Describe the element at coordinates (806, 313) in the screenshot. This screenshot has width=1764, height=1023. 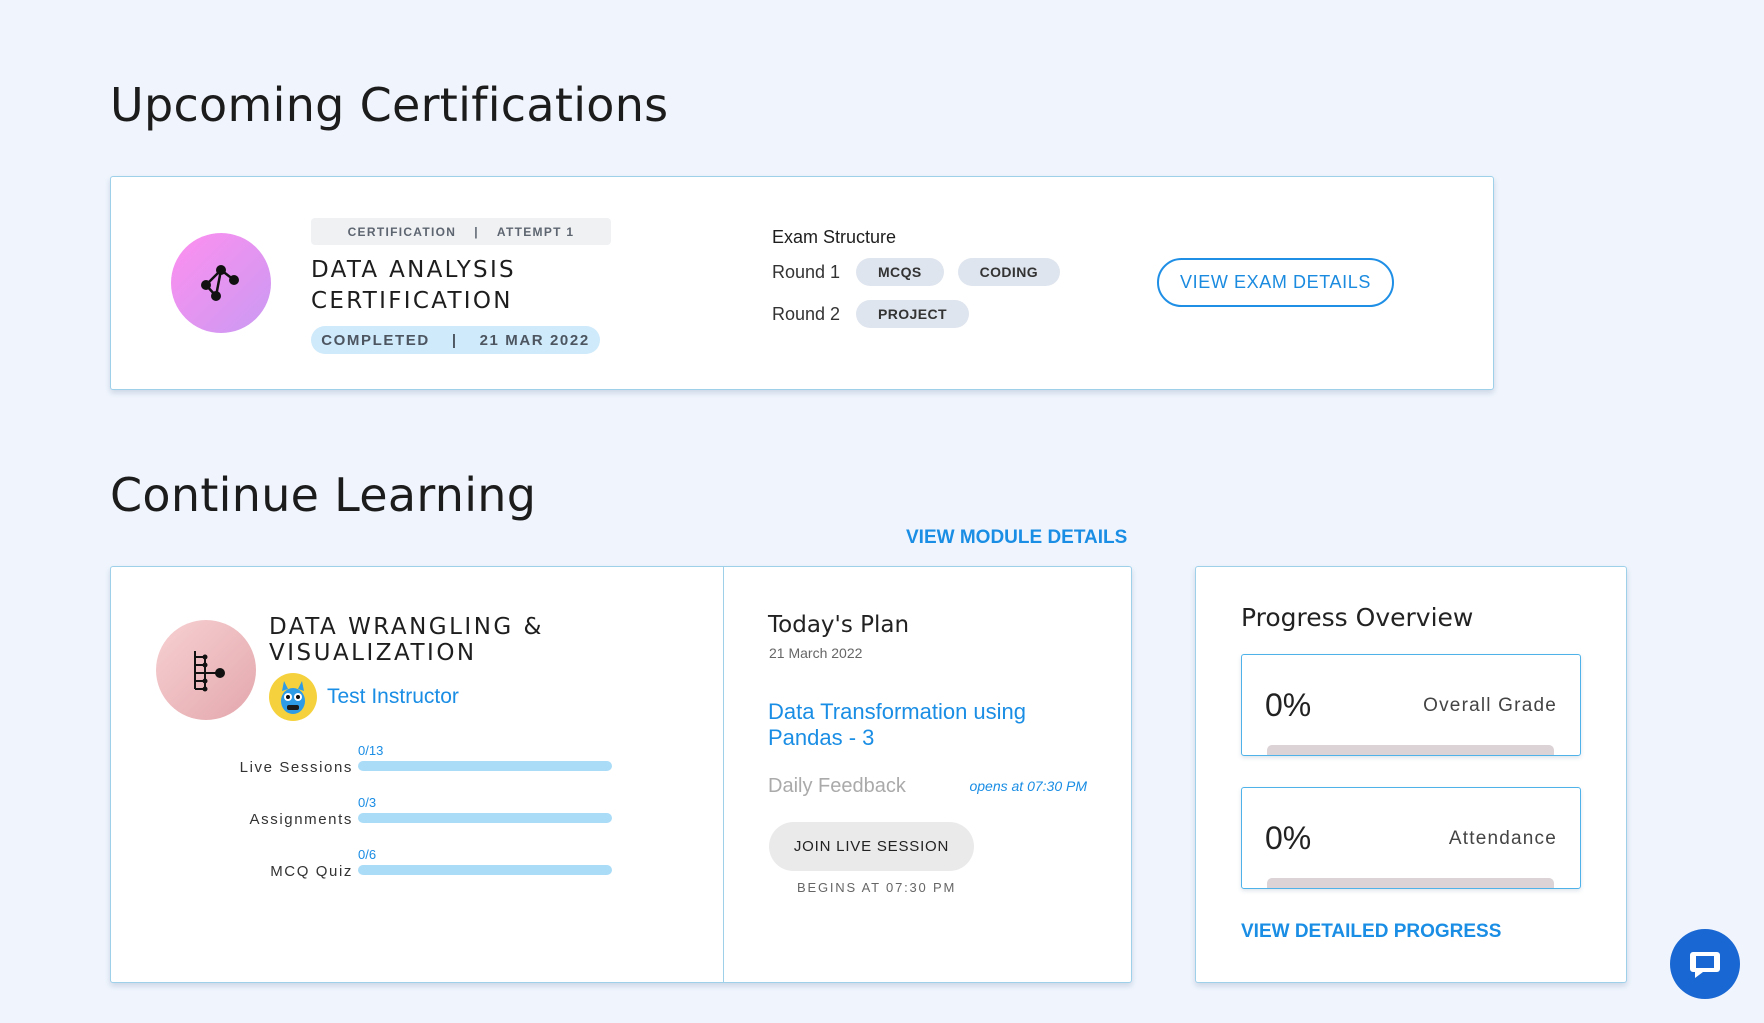
I see `round-label: Round 2` at that location.